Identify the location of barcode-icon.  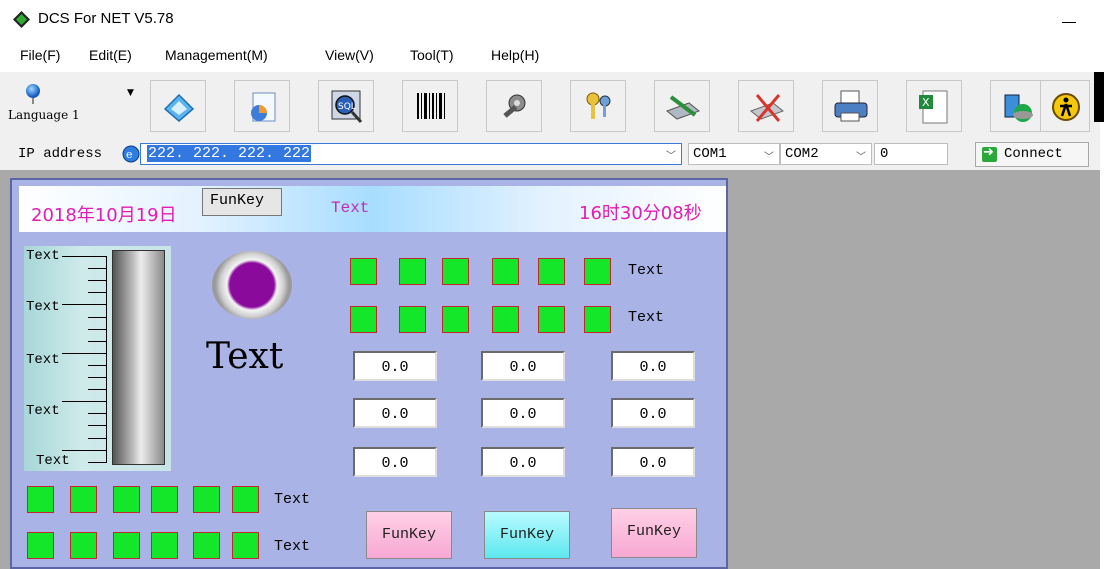
(431, 106).